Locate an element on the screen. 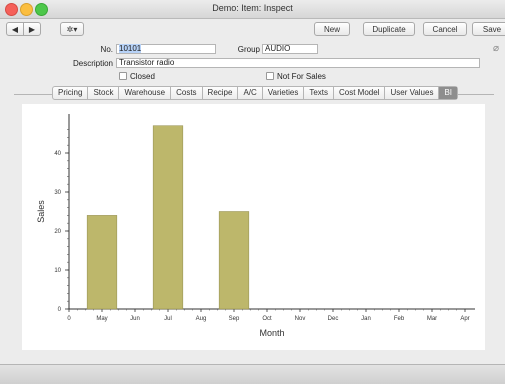 Image resolution: width=505 pixels, height=384 pixels. closed-checkbox is located at coordinates (123, 76).